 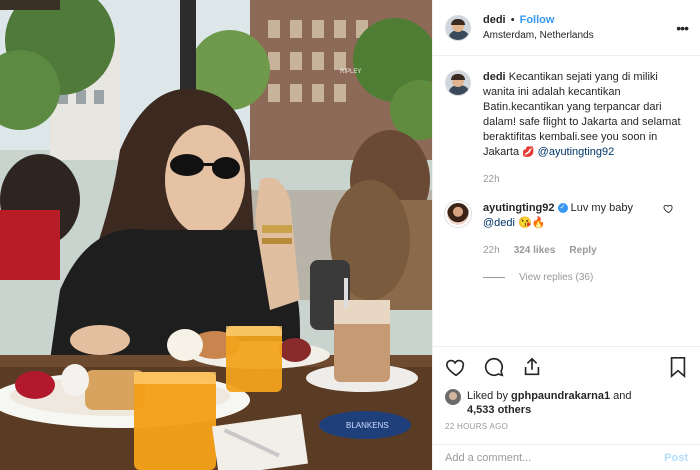 What do you see at coordinates (582, 250) in the screenshot?
I see `reply-button: Reply` at bounding box center [582, 250].